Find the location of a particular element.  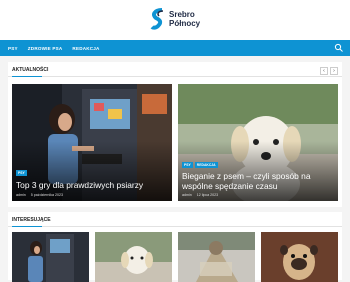

tag: REDAKCJA is located at coordinates (206, 165).